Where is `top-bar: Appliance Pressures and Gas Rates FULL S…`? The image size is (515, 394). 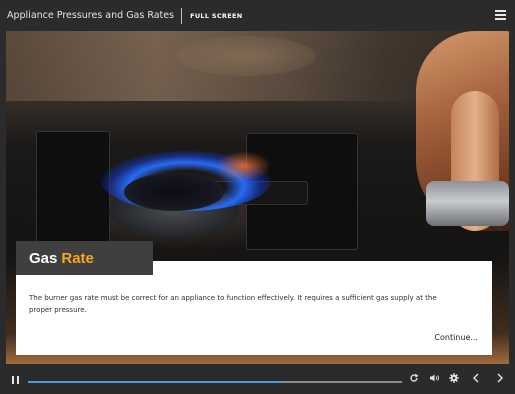 top-bar: Appliance Pressures and Gas Rates FULL S… is located at coordinates (257, 15).